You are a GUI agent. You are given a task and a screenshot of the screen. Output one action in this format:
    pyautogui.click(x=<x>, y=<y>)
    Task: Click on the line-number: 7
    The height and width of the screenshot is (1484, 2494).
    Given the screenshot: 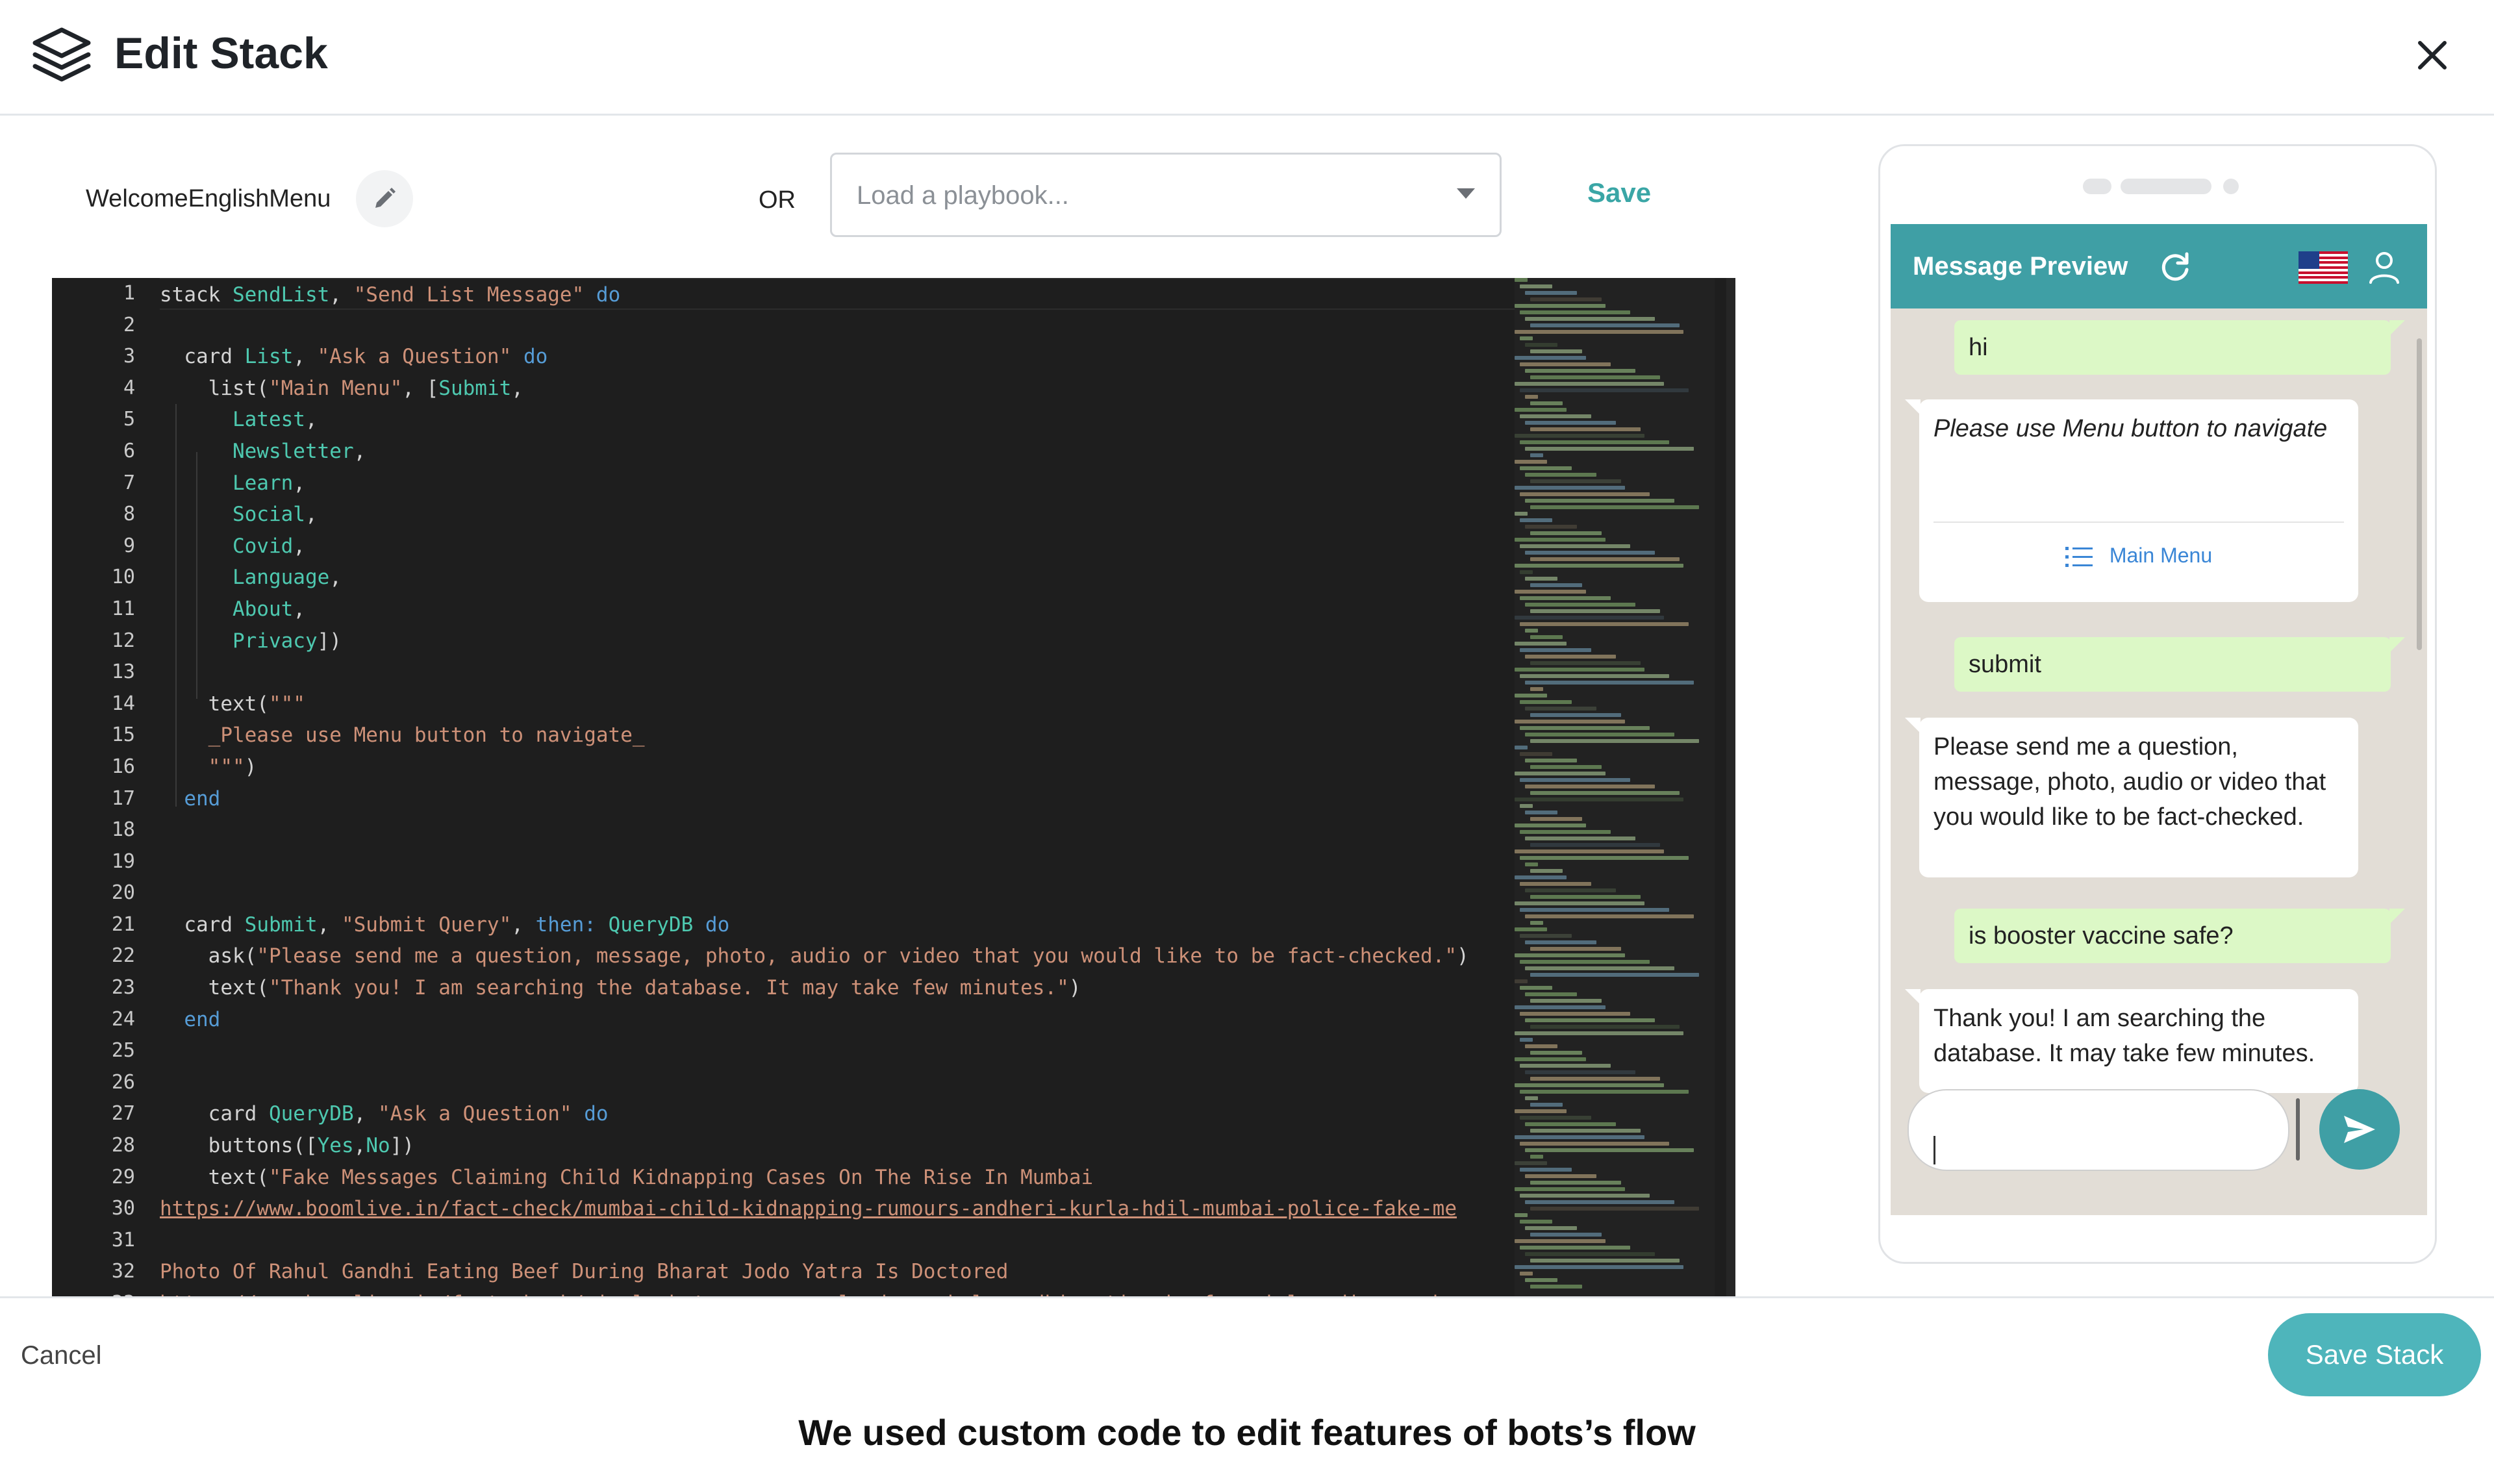 What is the action you would take?
    pyautogui.click(x=129, y=483)
    